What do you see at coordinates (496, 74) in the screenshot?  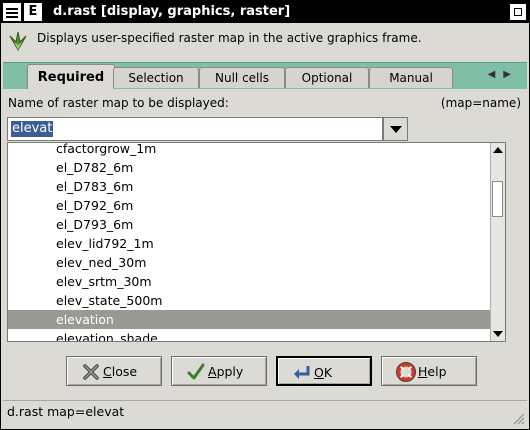 I see `tab-scroll-left-icon: ◀` at bounding box center [496, 74].